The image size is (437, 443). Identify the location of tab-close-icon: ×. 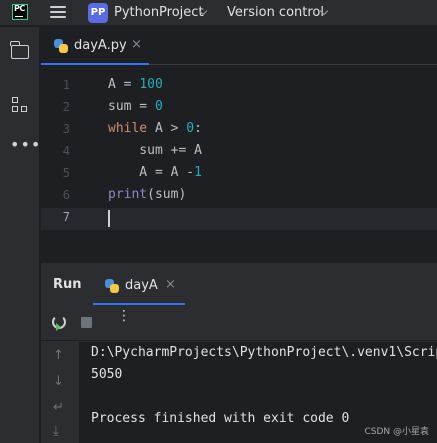
(136, 44).